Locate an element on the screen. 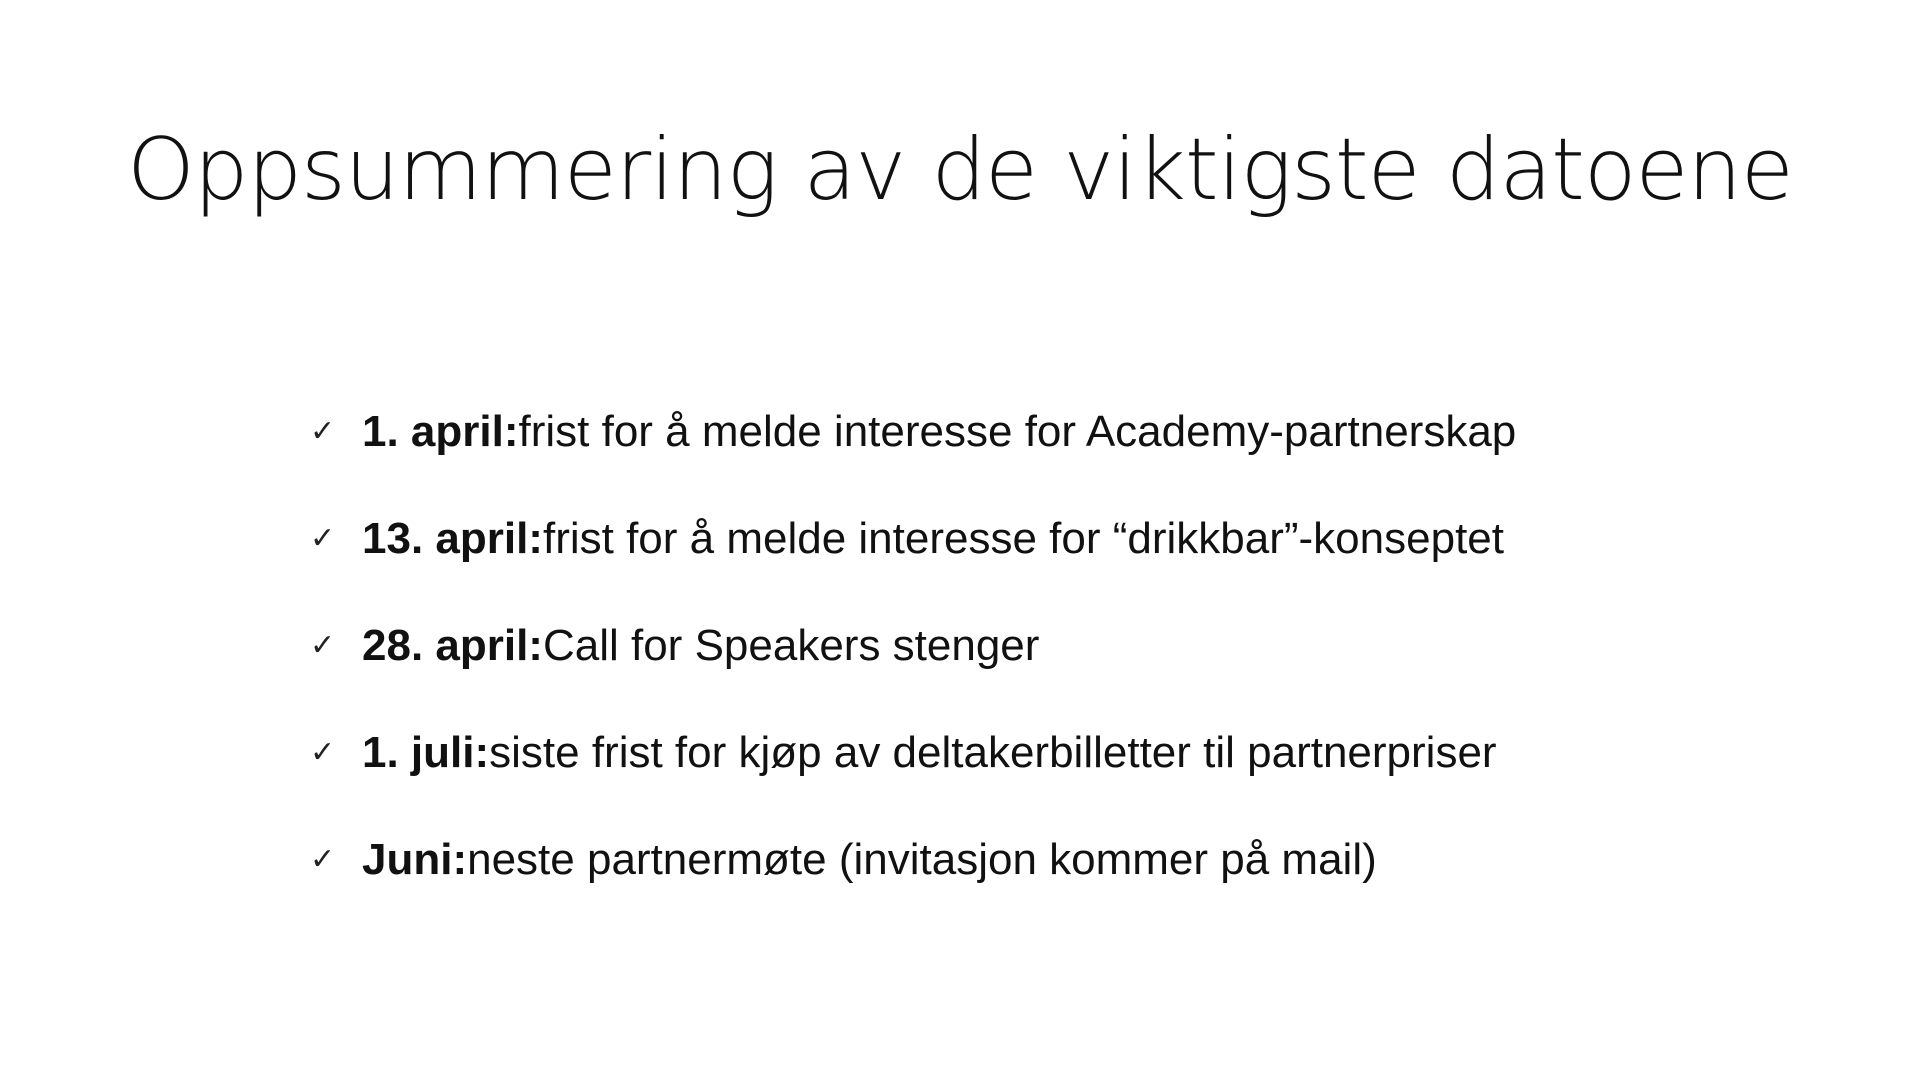 The width and height of the screenshot is (1920, 1080). item-date: 13. april: is located at coordinates (452, 538).